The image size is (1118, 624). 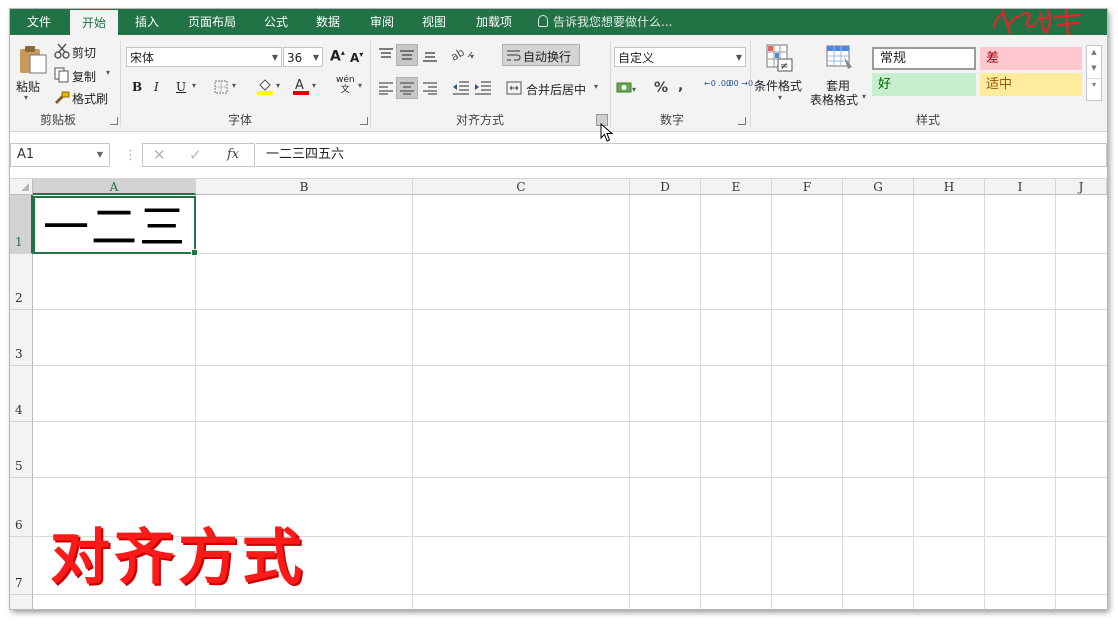 What do you see at coordinates (1094, 84) in the screenshot?
I see `more-styles-icon: ▾` at bounding box center [1094, 84].